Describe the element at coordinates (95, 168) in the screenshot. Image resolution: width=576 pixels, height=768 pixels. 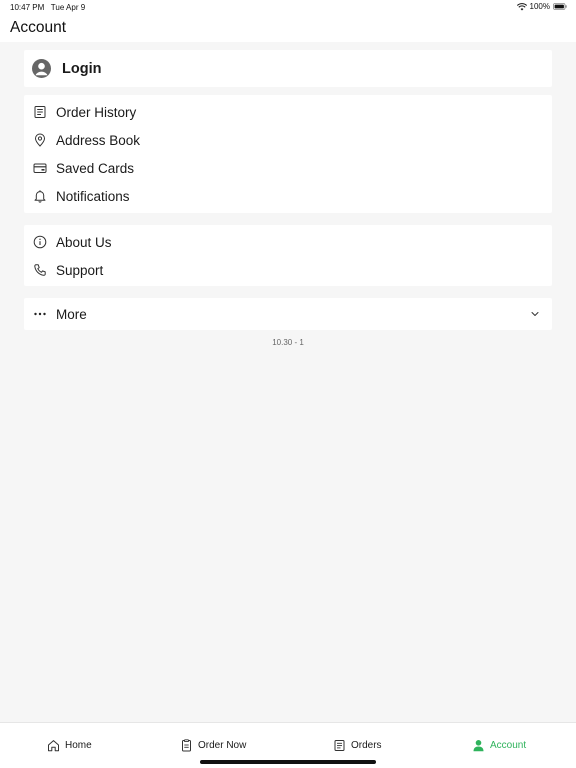
I see `saved-cards-label: Saved Cards` at that location.